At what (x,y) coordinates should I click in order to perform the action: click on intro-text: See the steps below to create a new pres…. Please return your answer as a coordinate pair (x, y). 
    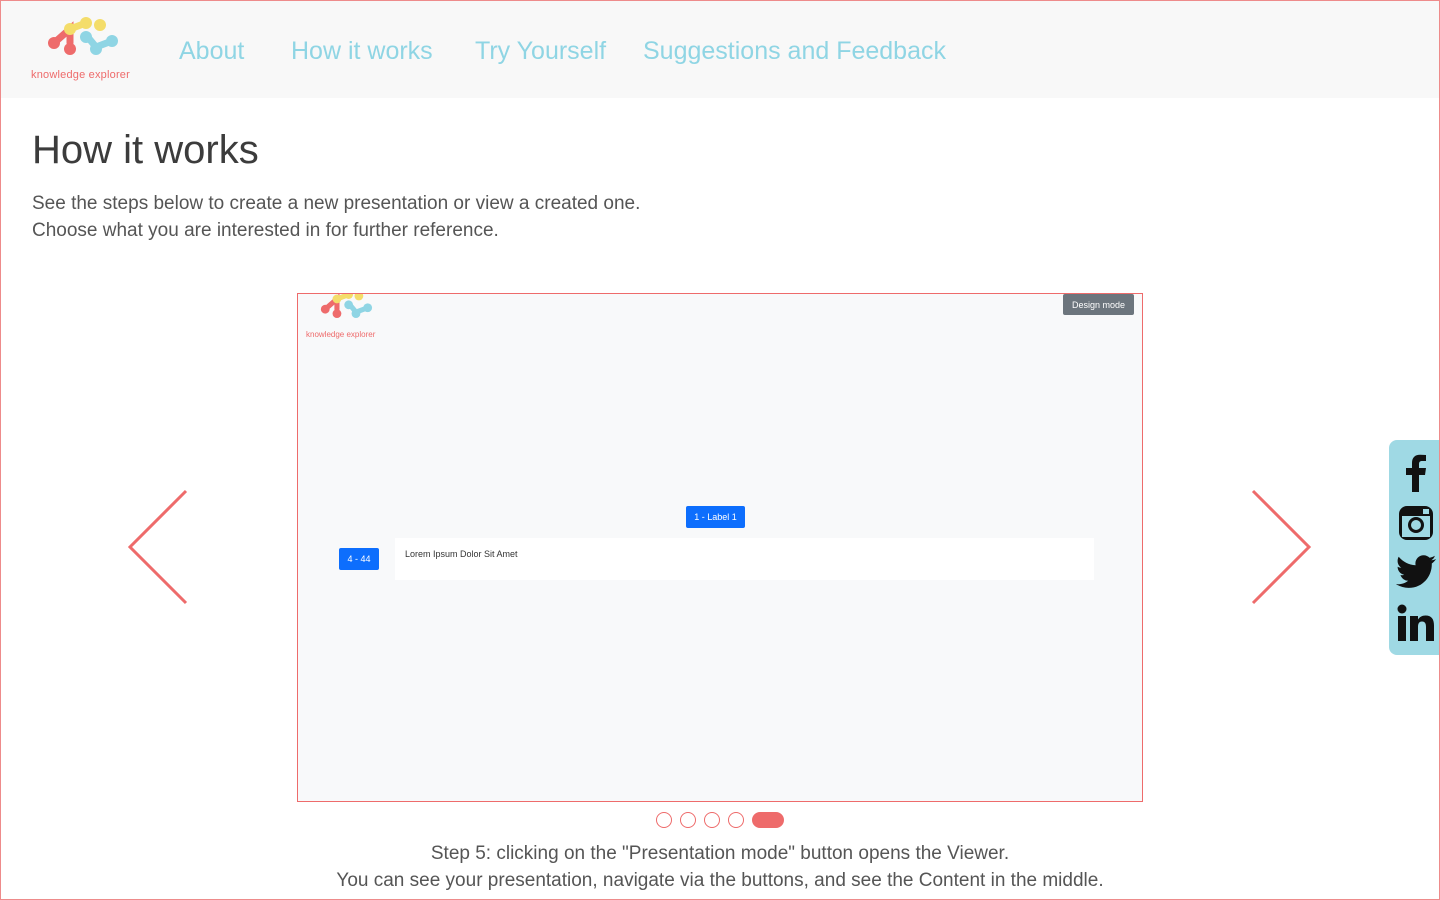
    Looking at the image, I should click on (336, 217).